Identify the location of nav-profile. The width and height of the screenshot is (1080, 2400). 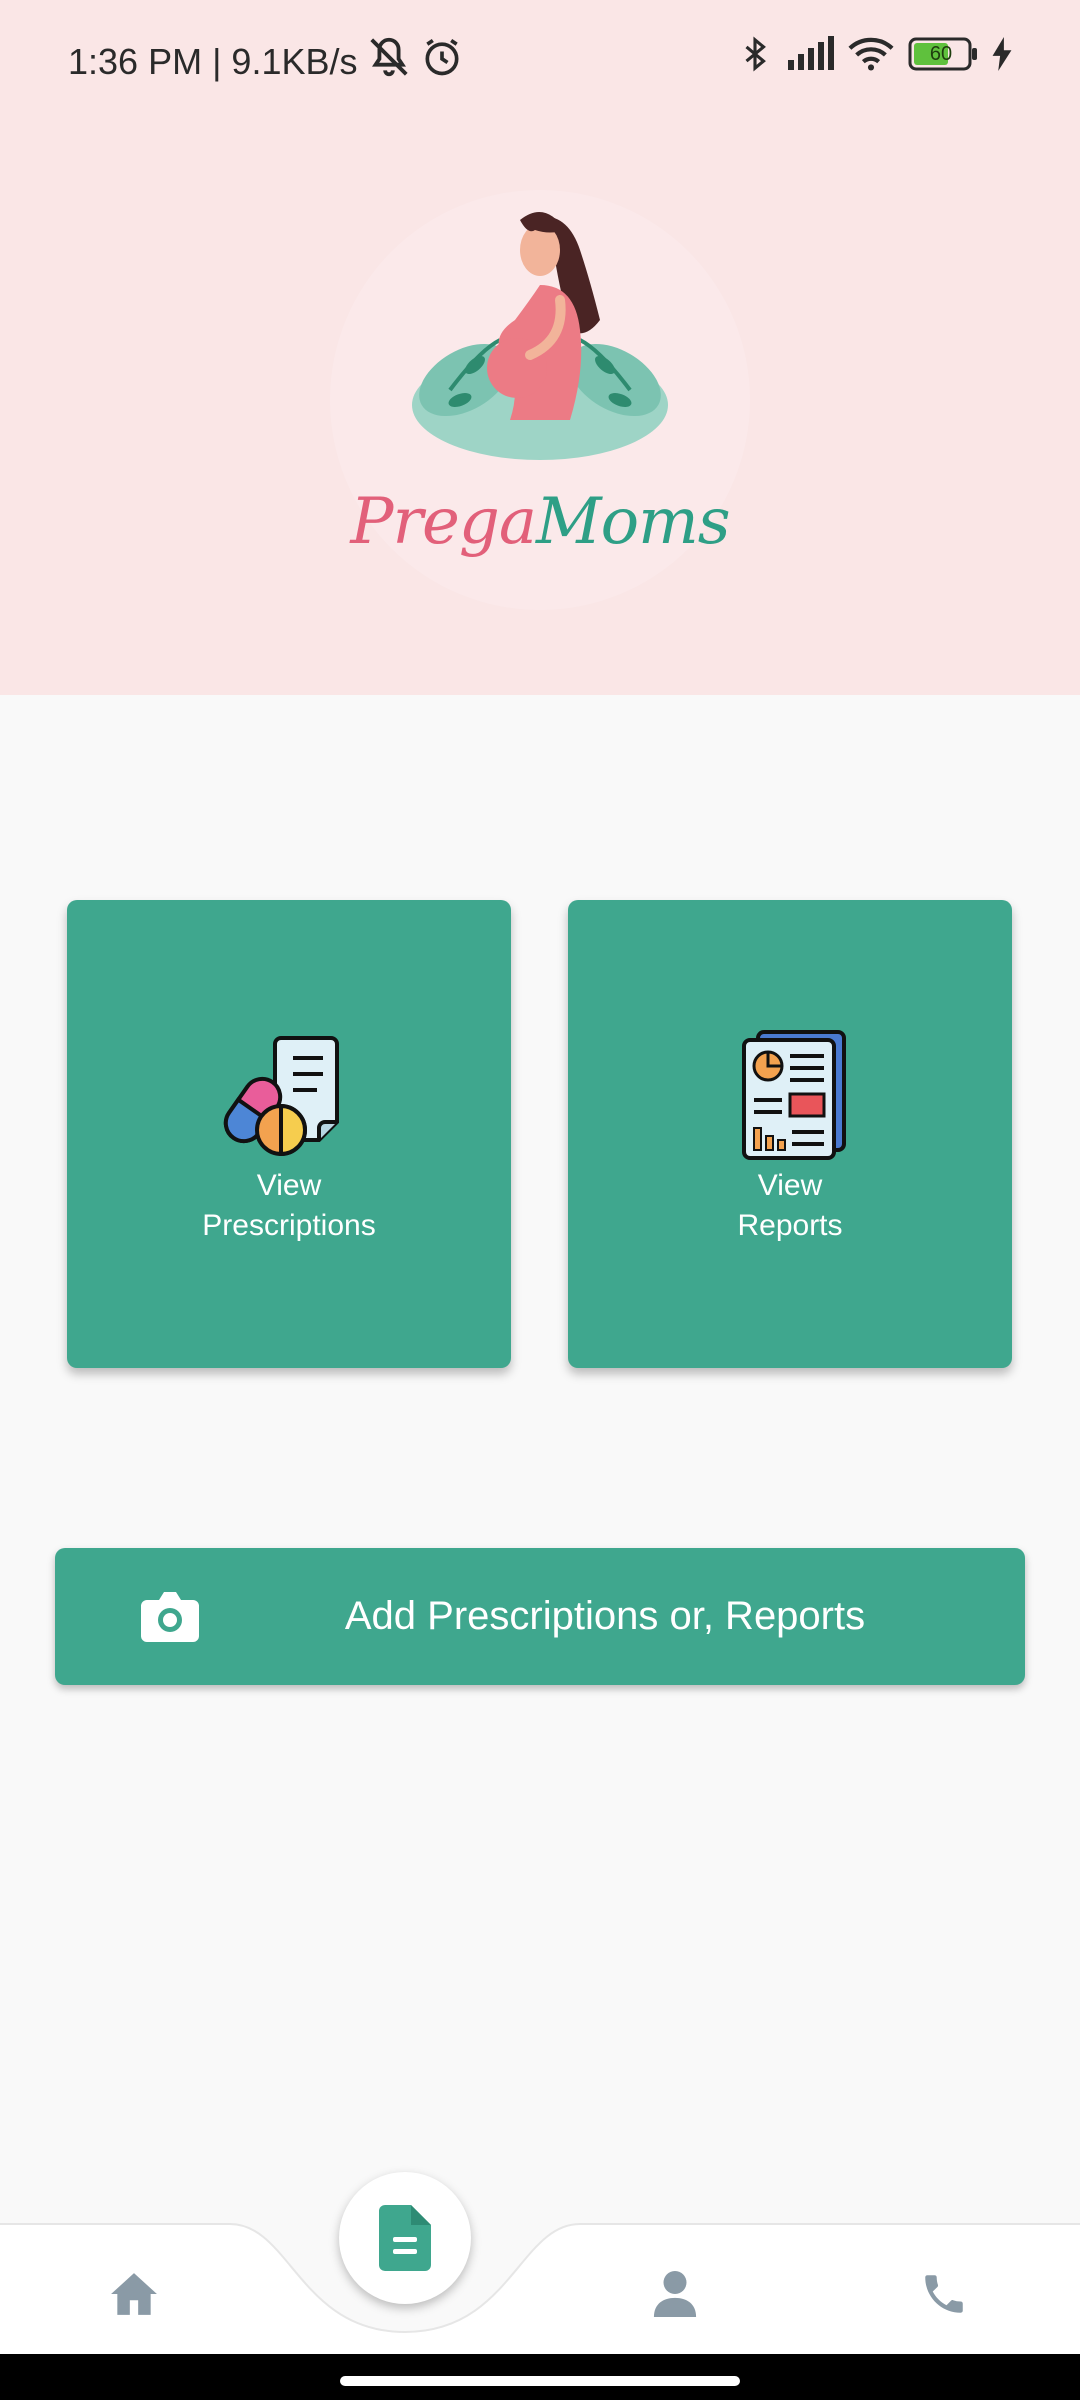
(675, 2294).